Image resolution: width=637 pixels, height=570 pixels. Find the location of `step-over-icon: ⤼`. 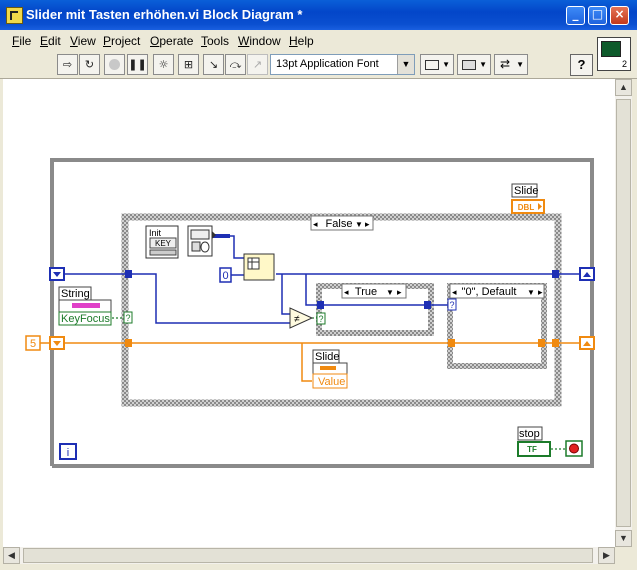

step-over-icon: ⤼ is located at coordinates (235, 64).